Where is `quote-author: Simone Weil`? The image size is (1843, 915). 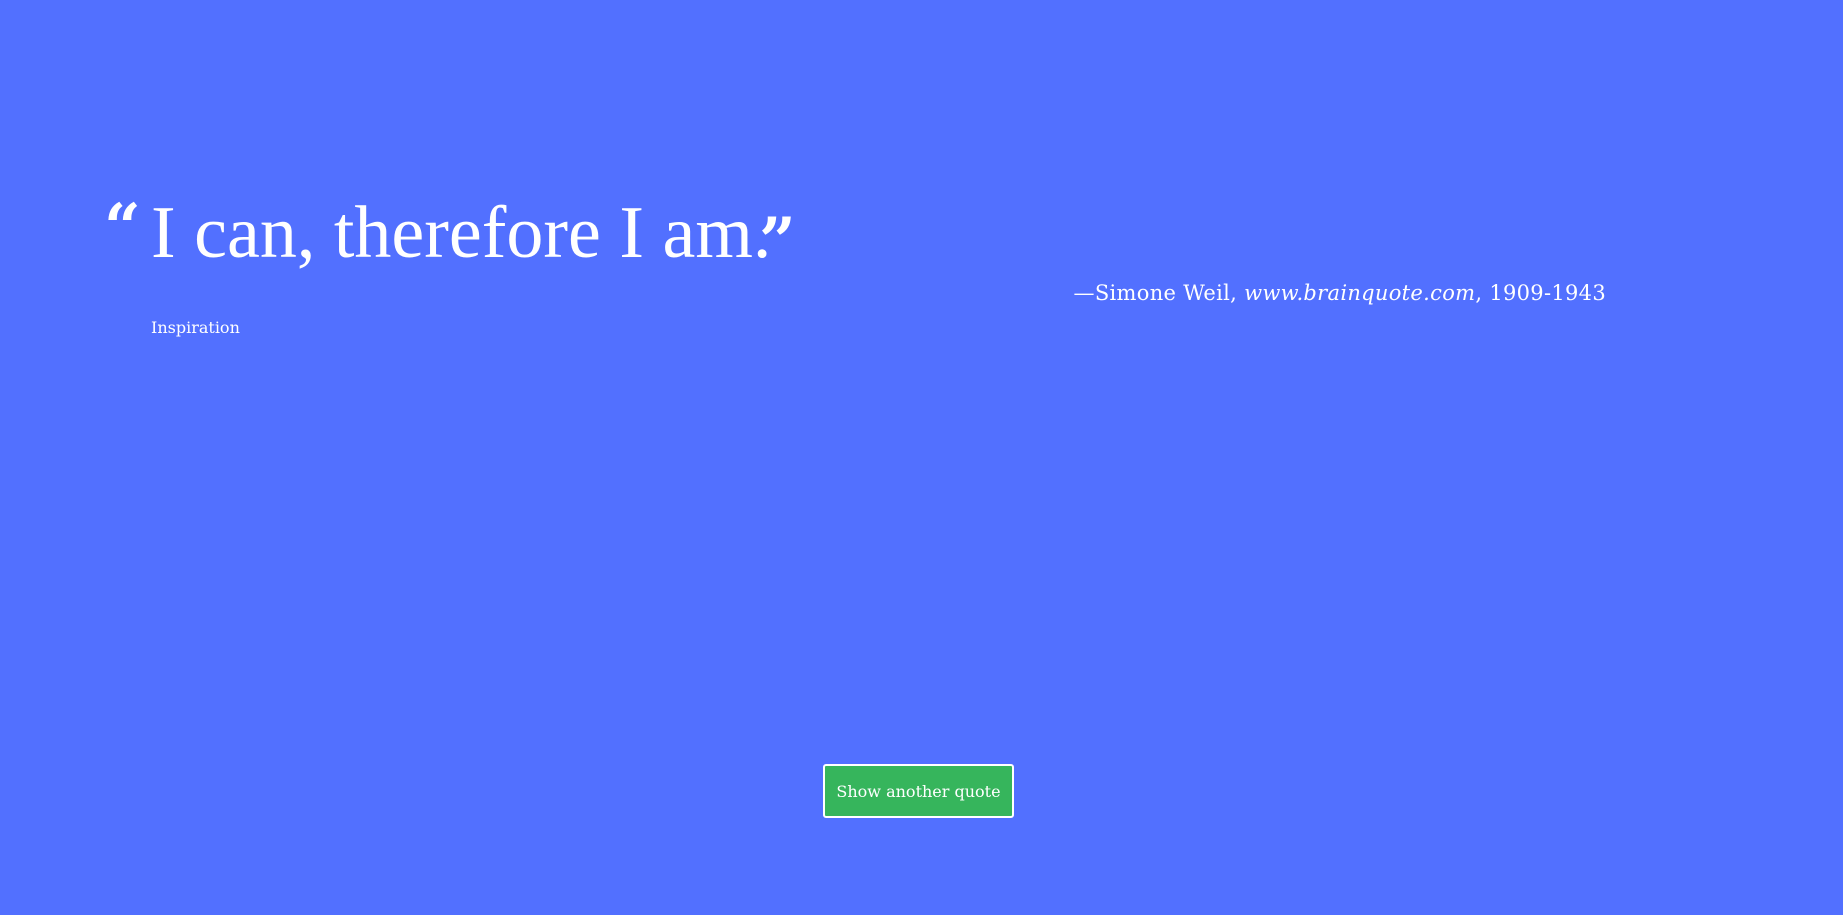
quote-author: Simone Weil is located at coordinates (1162, 293).